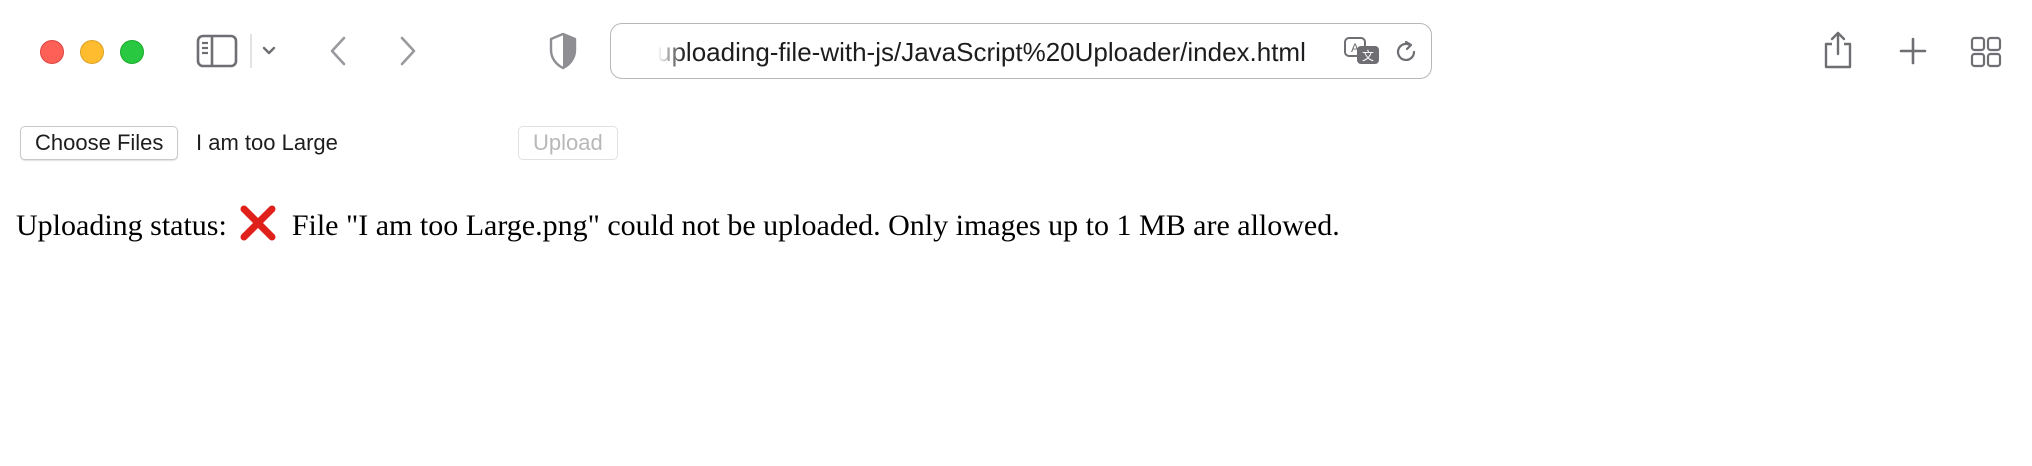 The width and height of the screenshot is (2032, 466). I want to click on window-minimize-button, so click(92, 52).